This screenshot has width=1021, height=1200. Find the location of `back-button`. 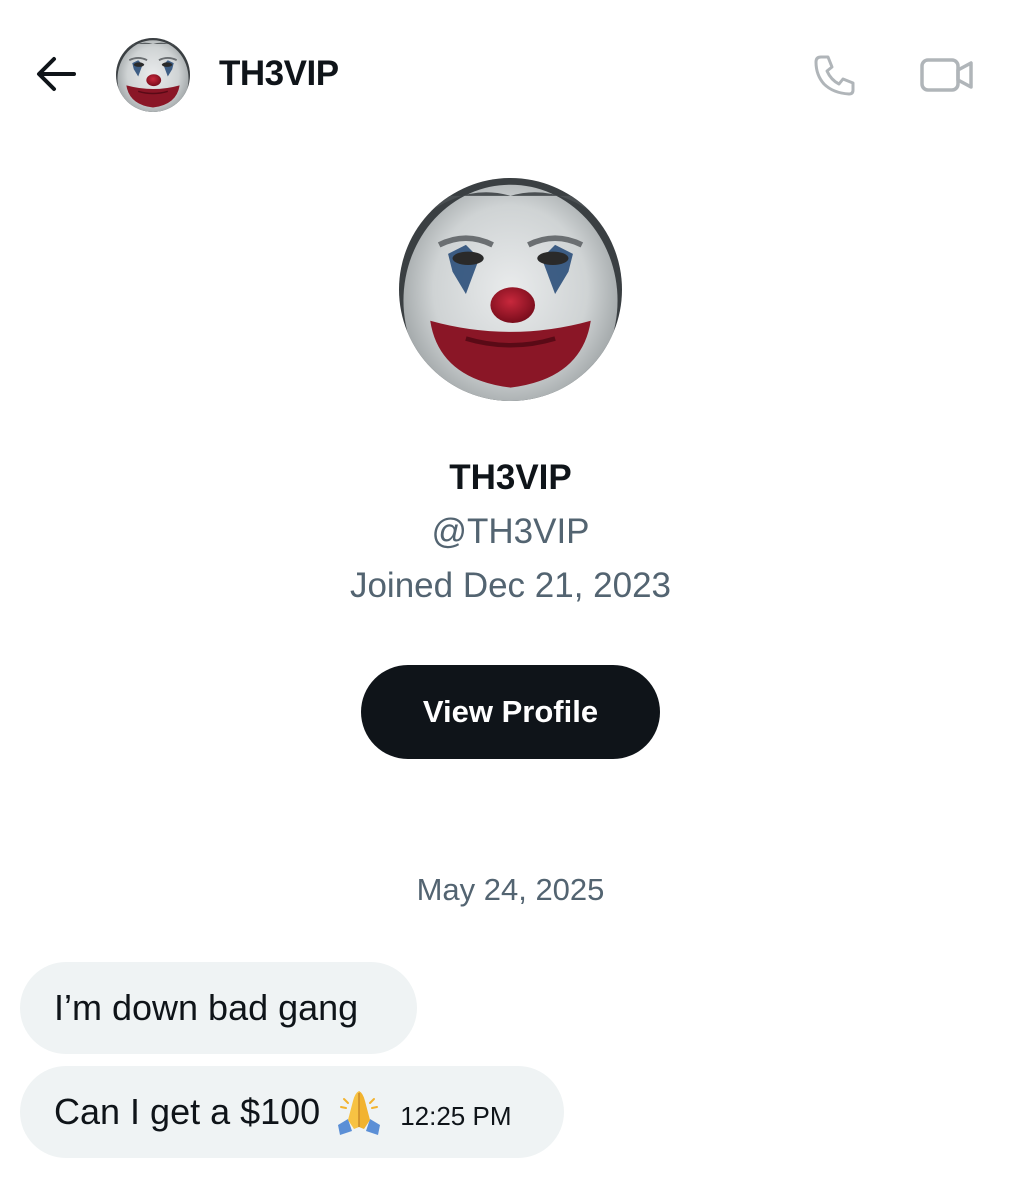

back-button is located at coordinates (56, 74).